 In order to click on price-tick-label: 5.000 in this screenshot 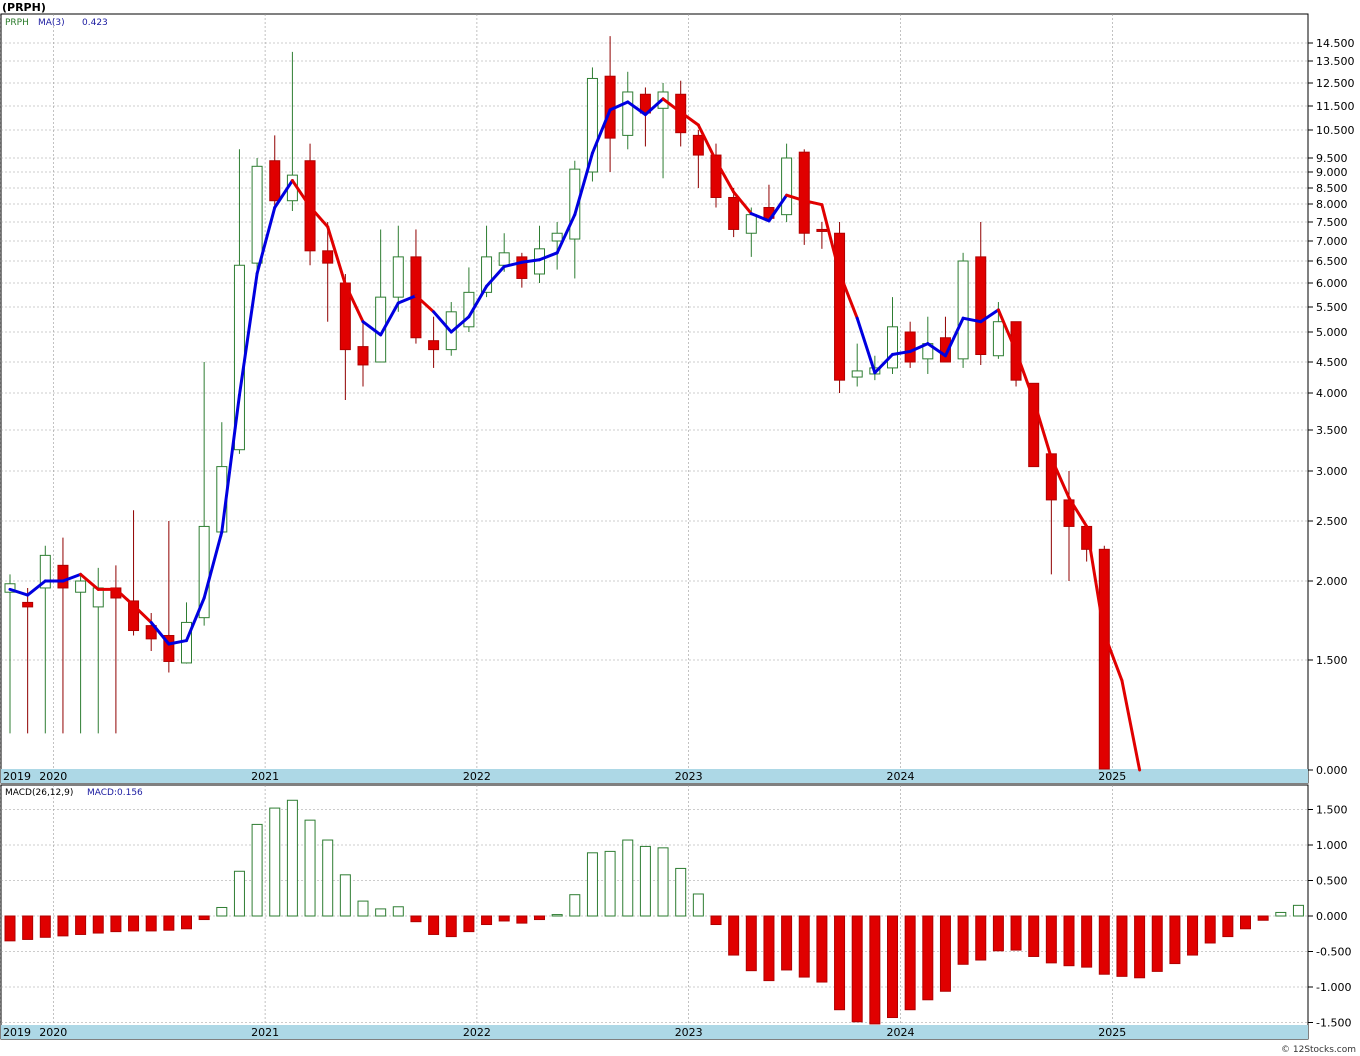, I will do `click(1332, 332)`.